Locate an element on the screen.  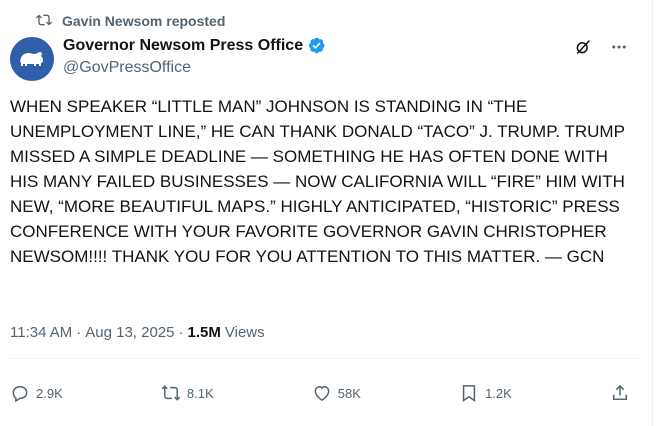
share-button is located at coordinates (620, 393).